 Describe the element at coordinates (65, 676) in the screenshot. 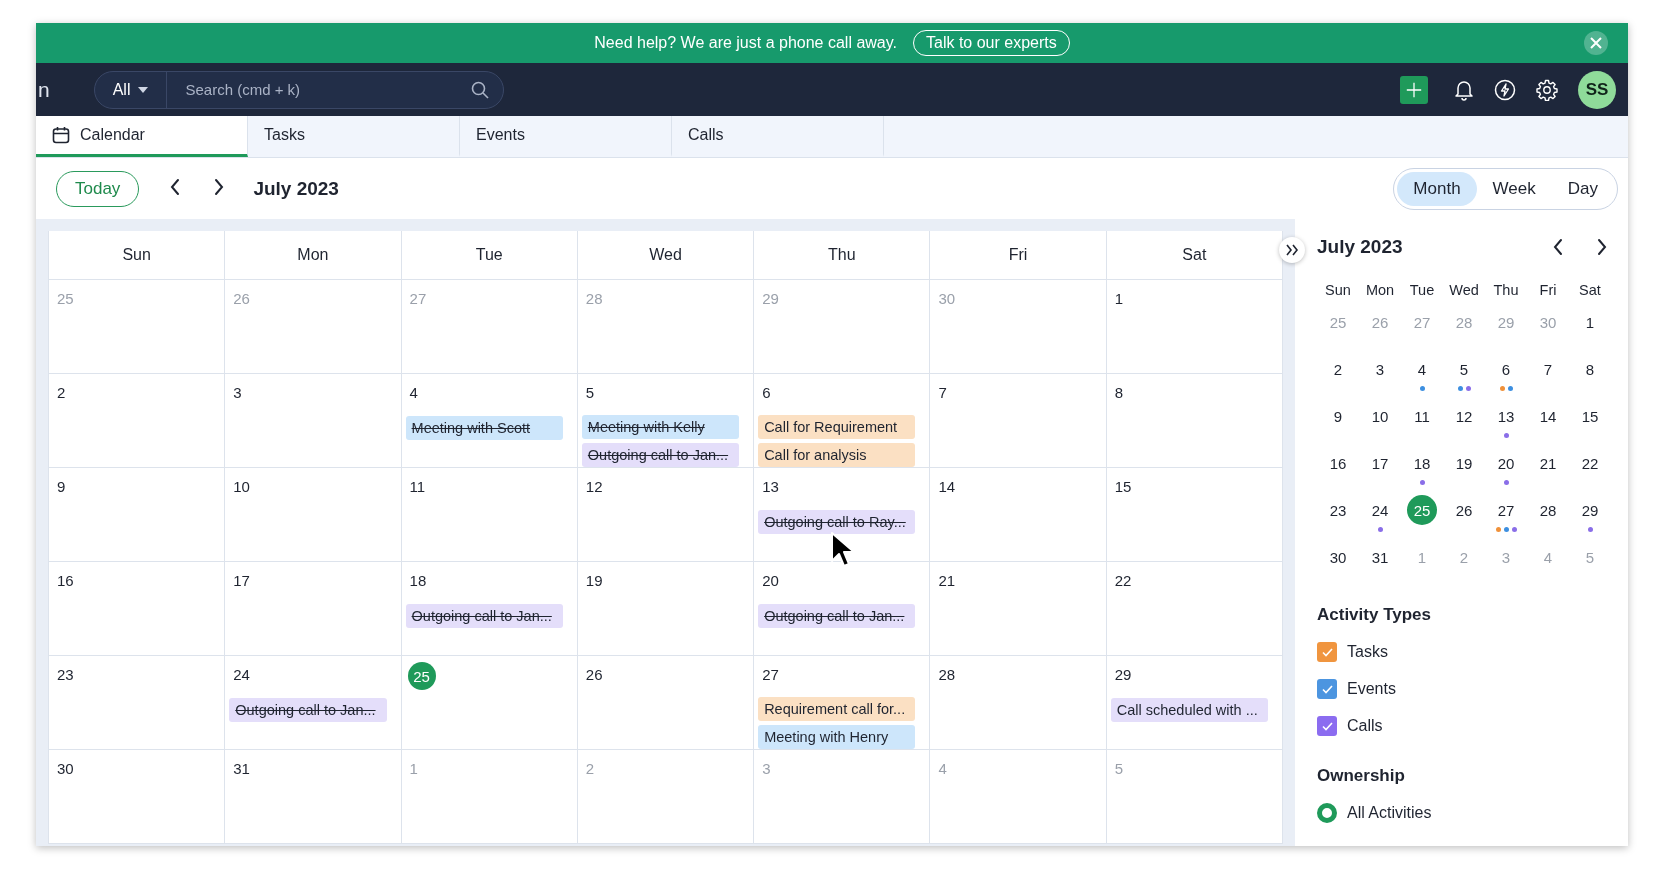

I see `day-number: 23` at that location.